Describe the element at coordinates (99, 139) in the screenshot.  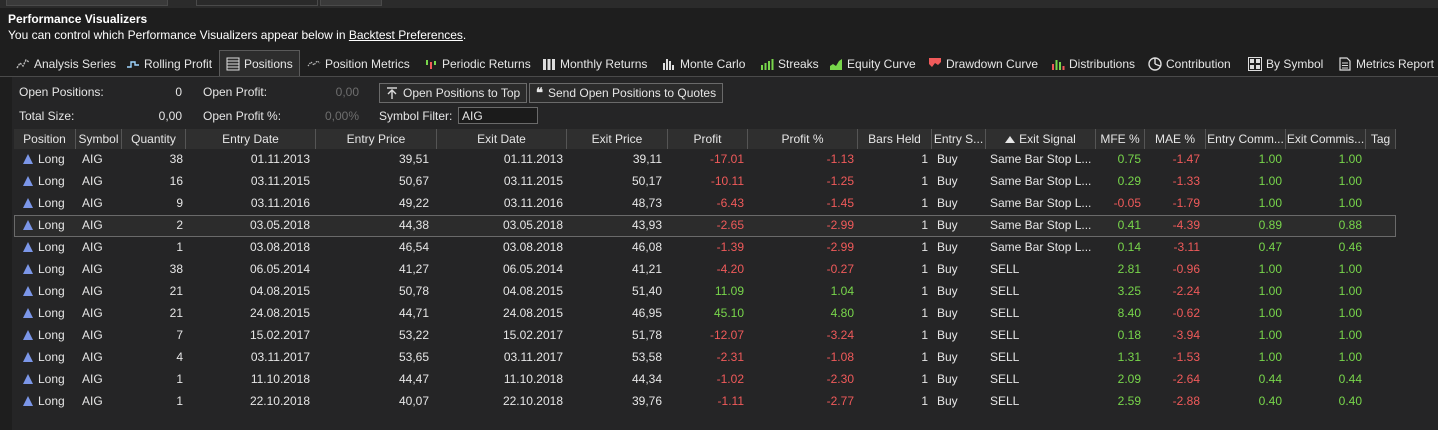
I see `column-header-symbol: Symbol` at that location.